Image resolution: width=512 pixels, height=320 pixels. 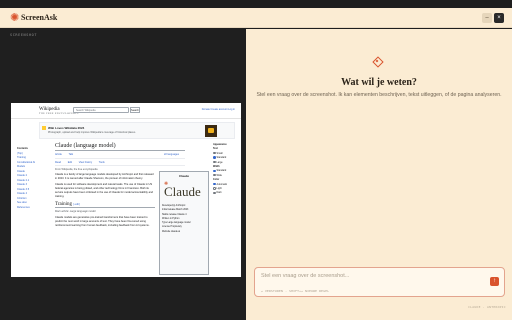 What do you see at coordinates (377, 61) in the screenshot?
I see `diamond-icon` at bounding box center [377, 61].